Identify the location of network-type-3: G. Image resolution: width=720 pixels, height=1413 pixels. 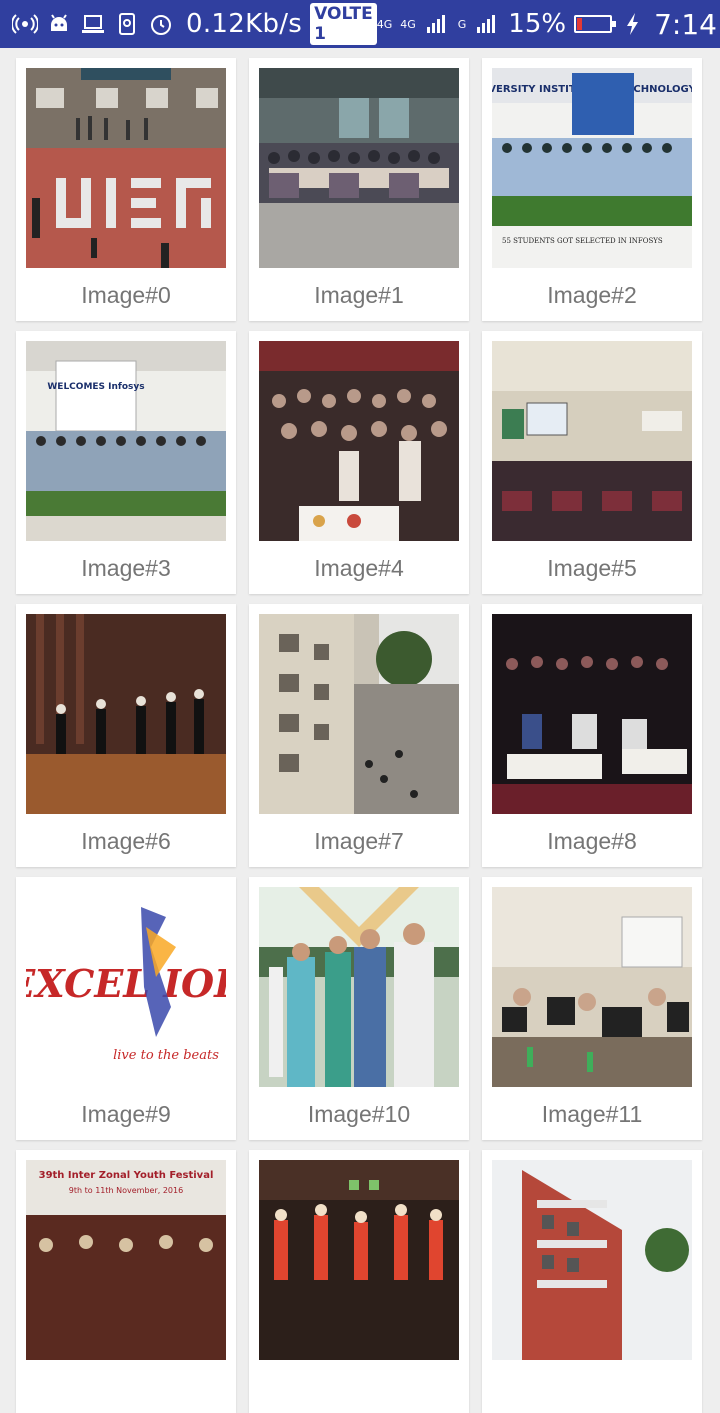
(462, 24).